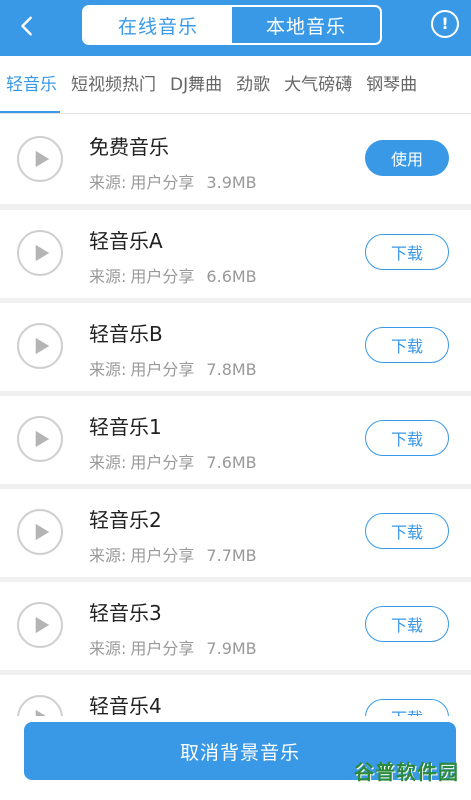  I want to click on track-meta: 来源: 用户分享 6.6MB, so click(173, 275).